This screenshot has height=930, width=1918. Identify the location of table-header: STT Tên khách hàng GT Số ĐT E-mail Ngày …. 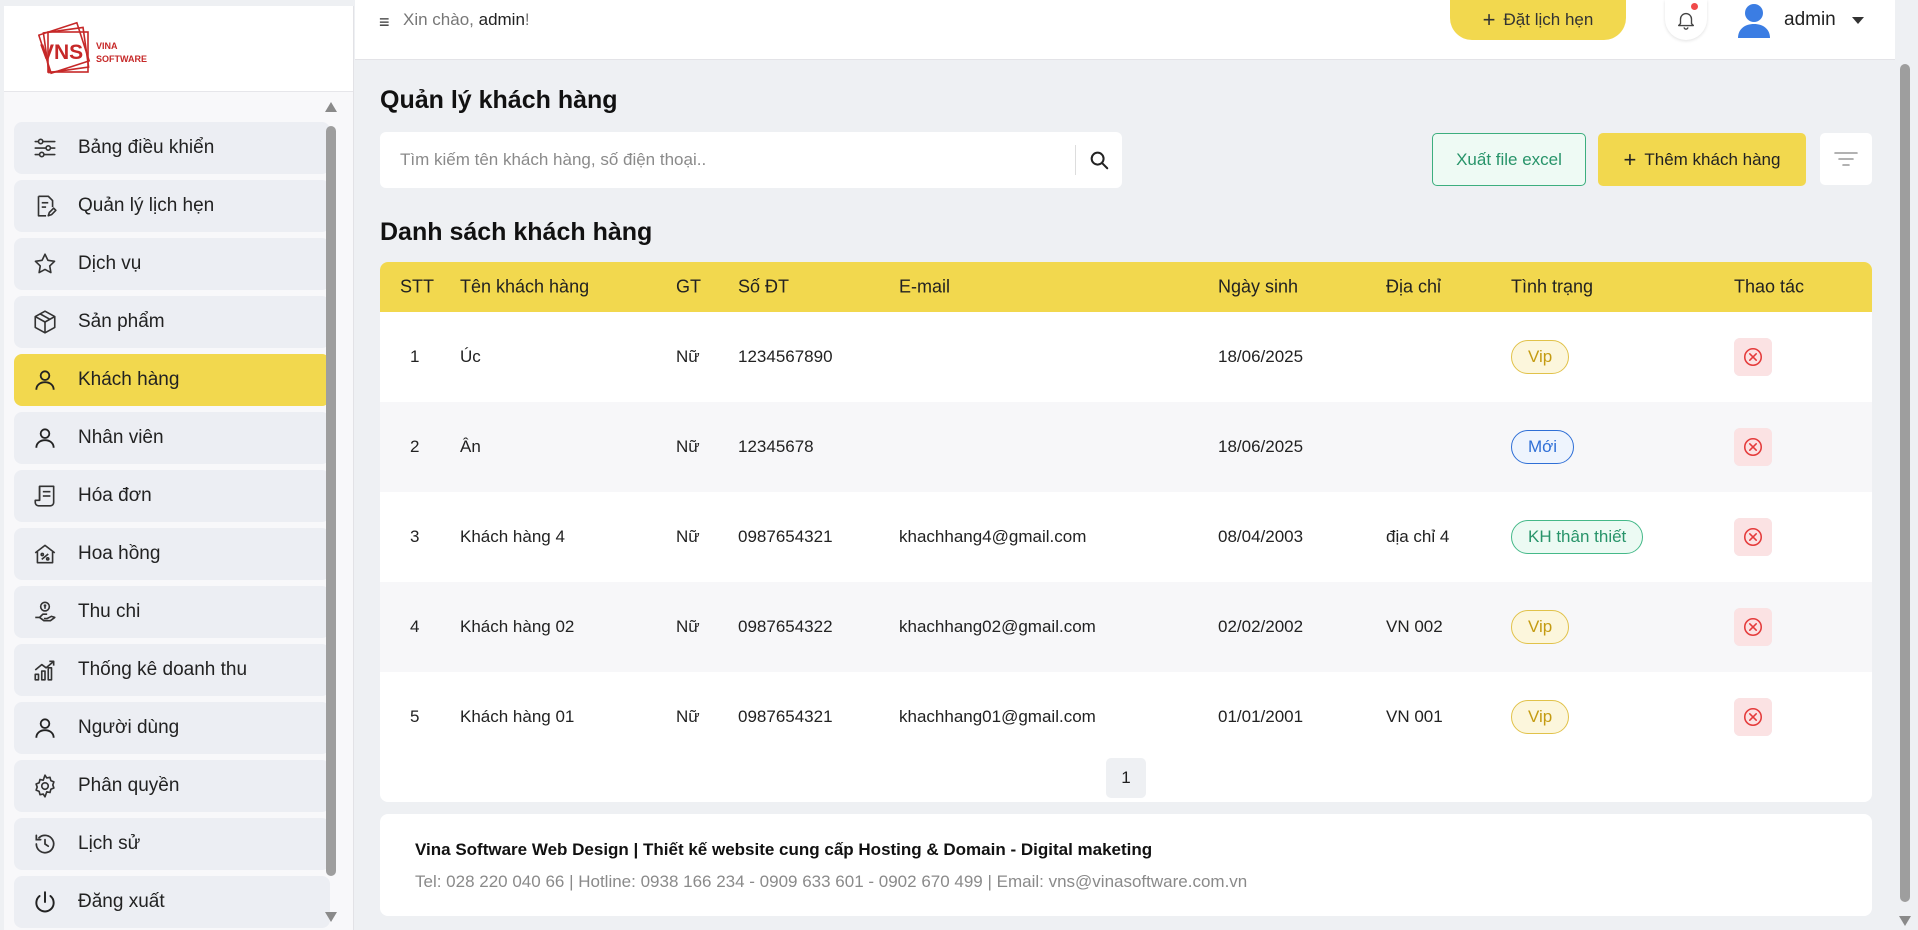
(1126, 287).